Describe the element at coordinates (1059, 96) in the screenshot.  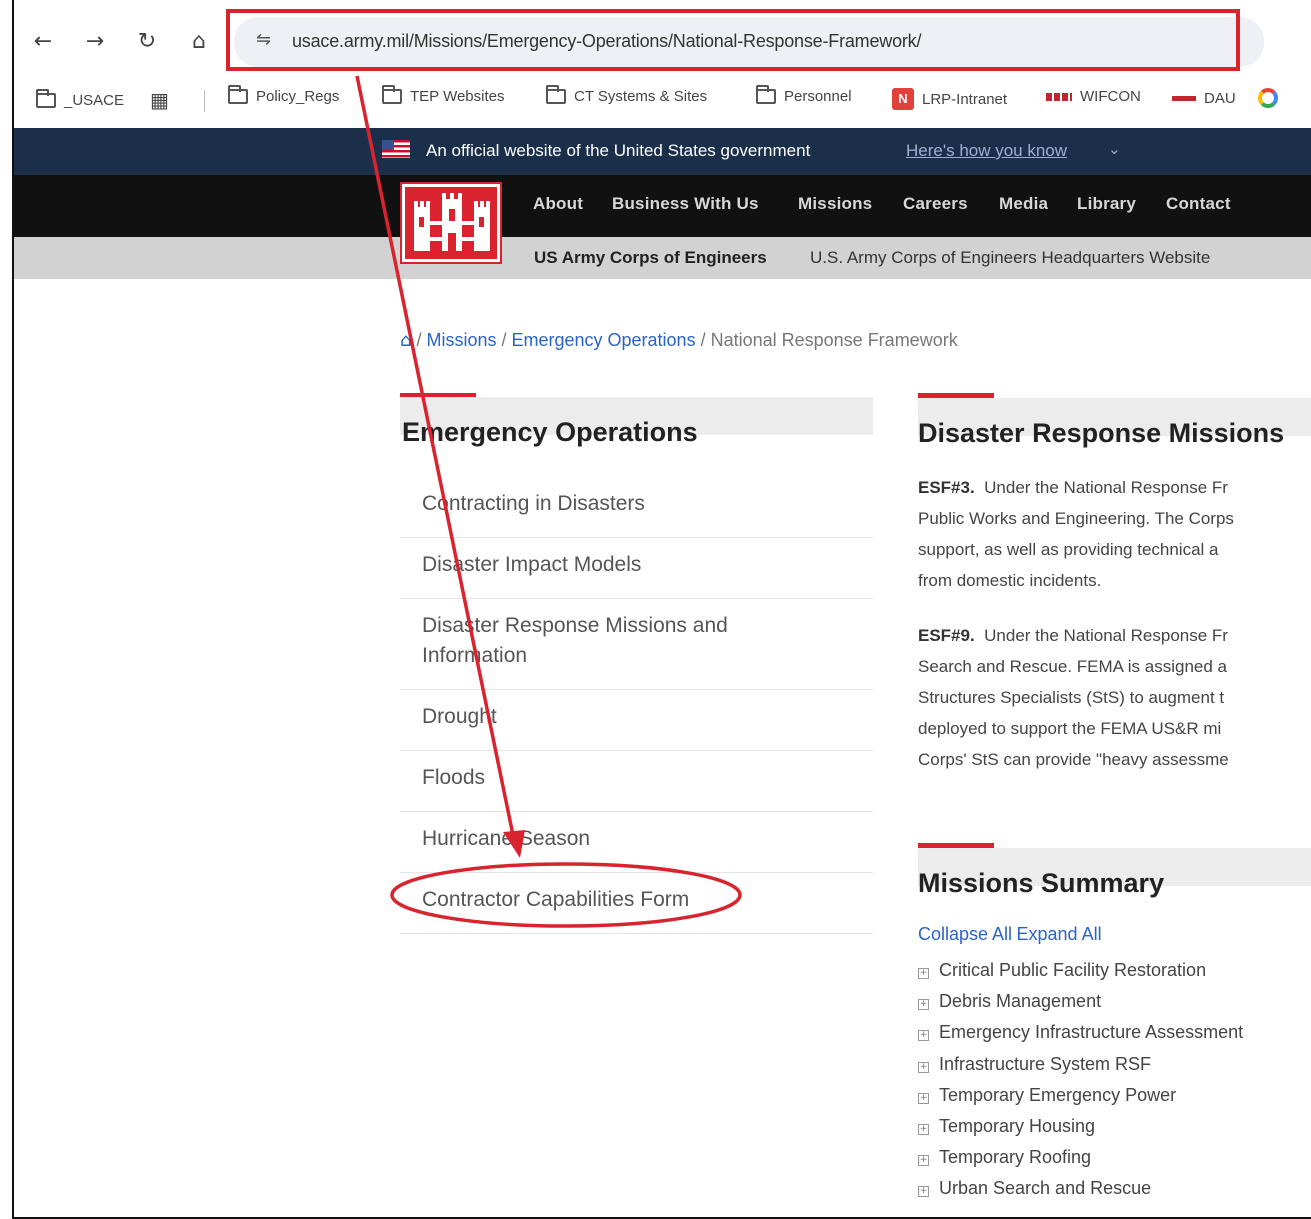
I see `wifcon-icon` at that location.